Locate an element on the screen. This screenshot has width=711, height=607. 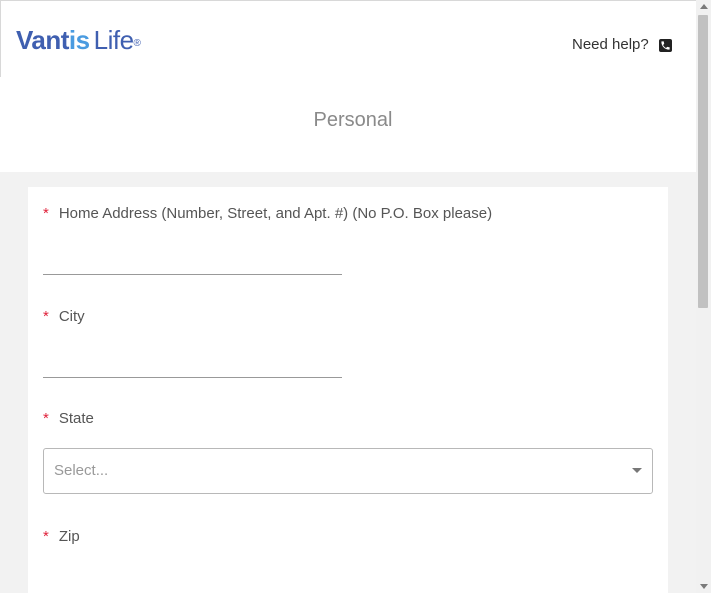
state-label-text: State is located at coordinates (76, 418).